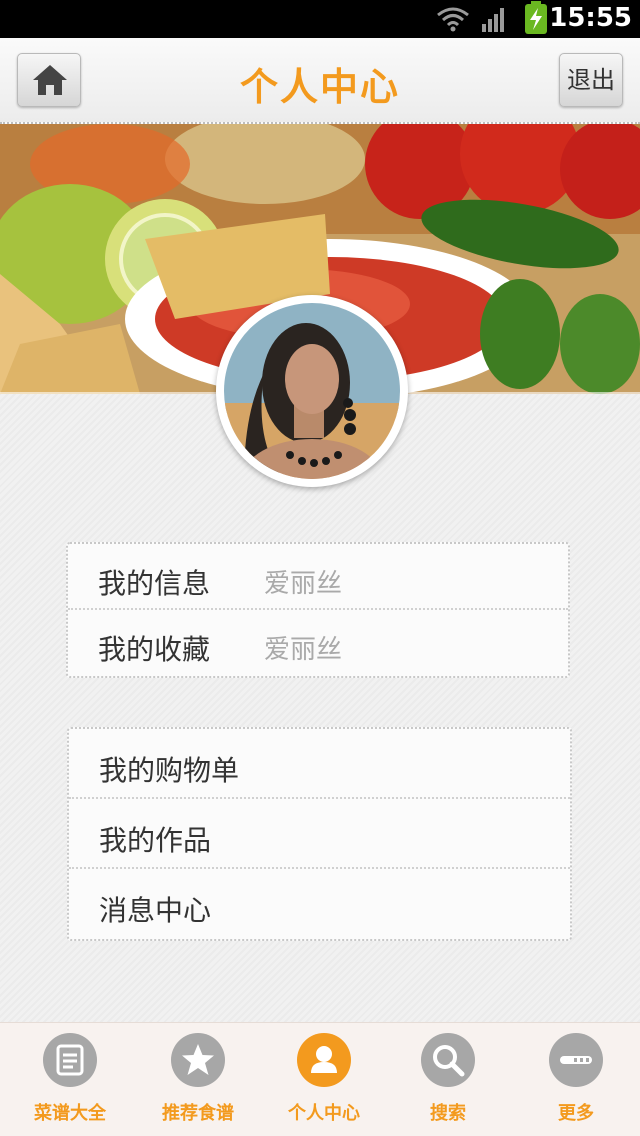 This screenshot has height=1136, width=640. I want to click on avatar, so click(312, 391).